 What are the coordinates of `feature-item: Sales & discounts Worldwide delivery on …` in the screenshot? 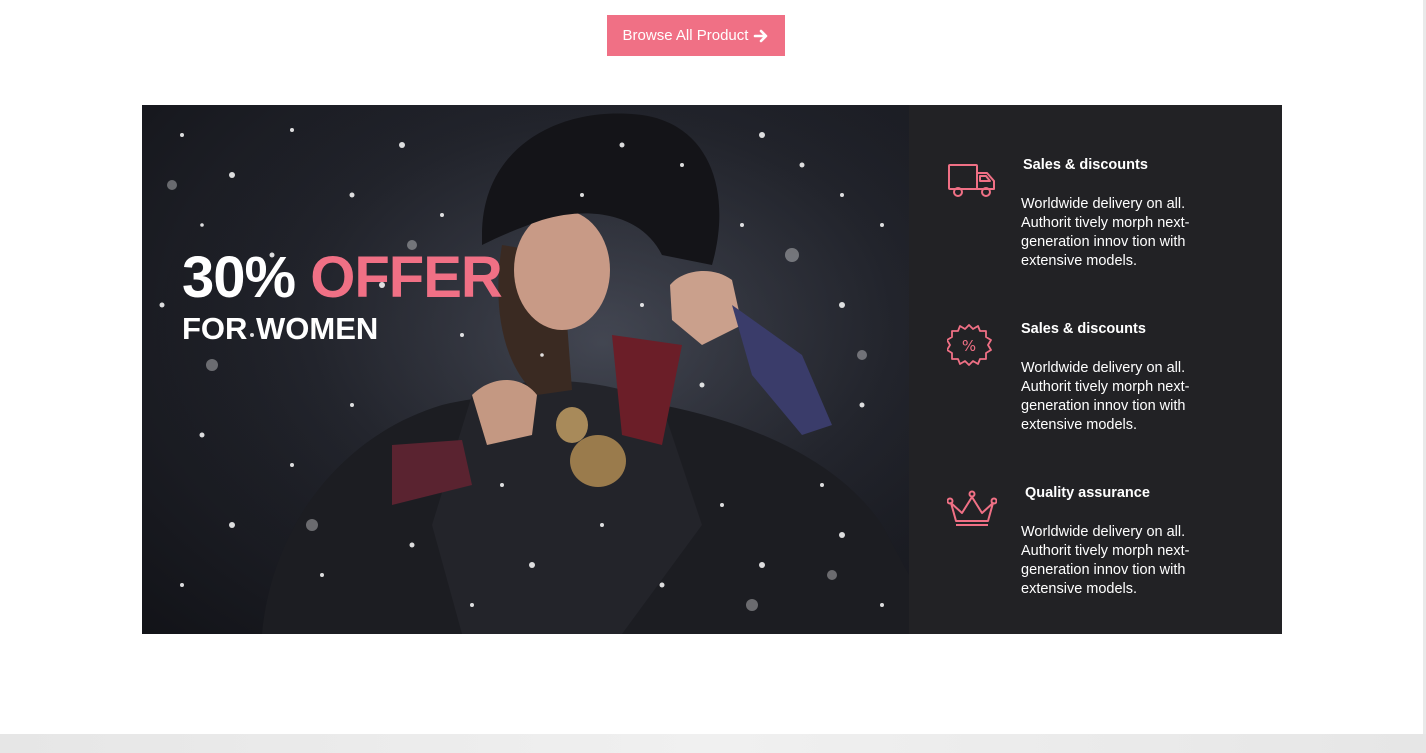 It's located at (1095, 232).